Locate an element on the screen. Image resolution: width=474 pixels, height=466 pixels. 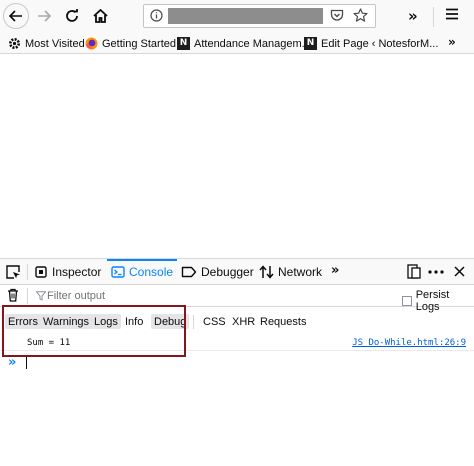
console-filterbar: Persist Logs is located at coordinates (237, 299).